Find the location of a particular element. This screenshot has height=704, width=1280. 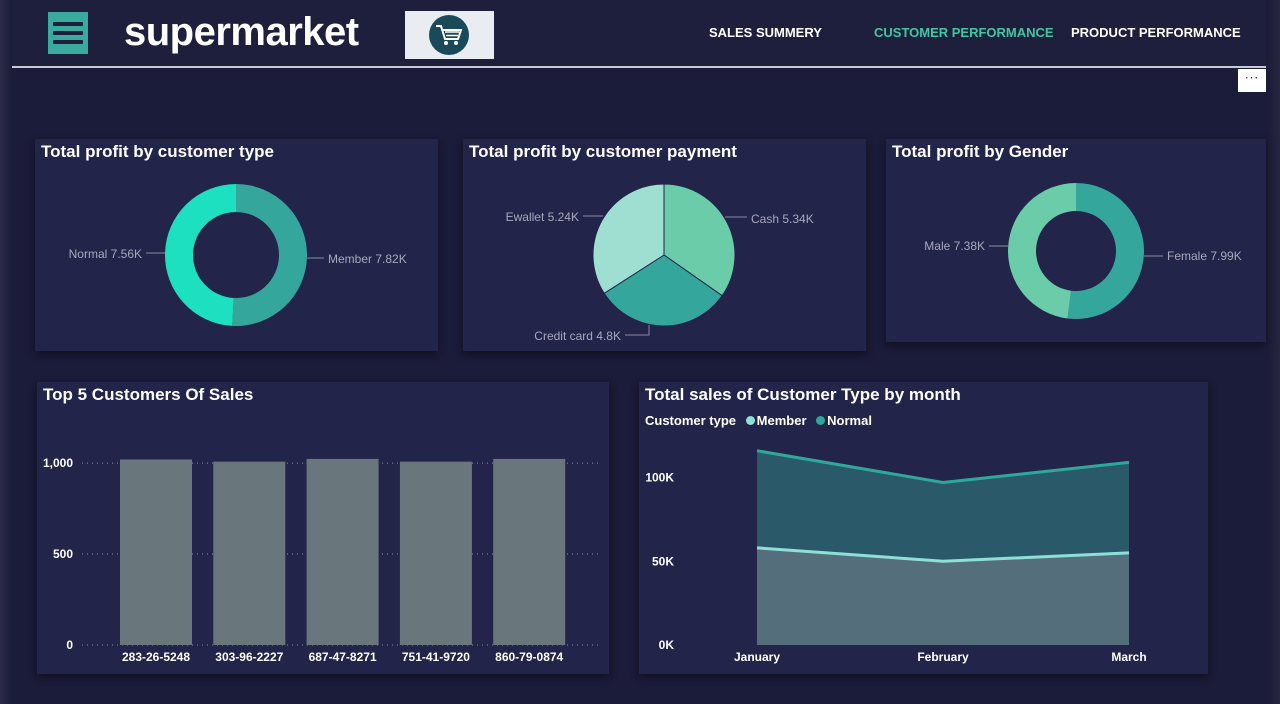

shopping-cart-icon is located at coordinates (449, 35).